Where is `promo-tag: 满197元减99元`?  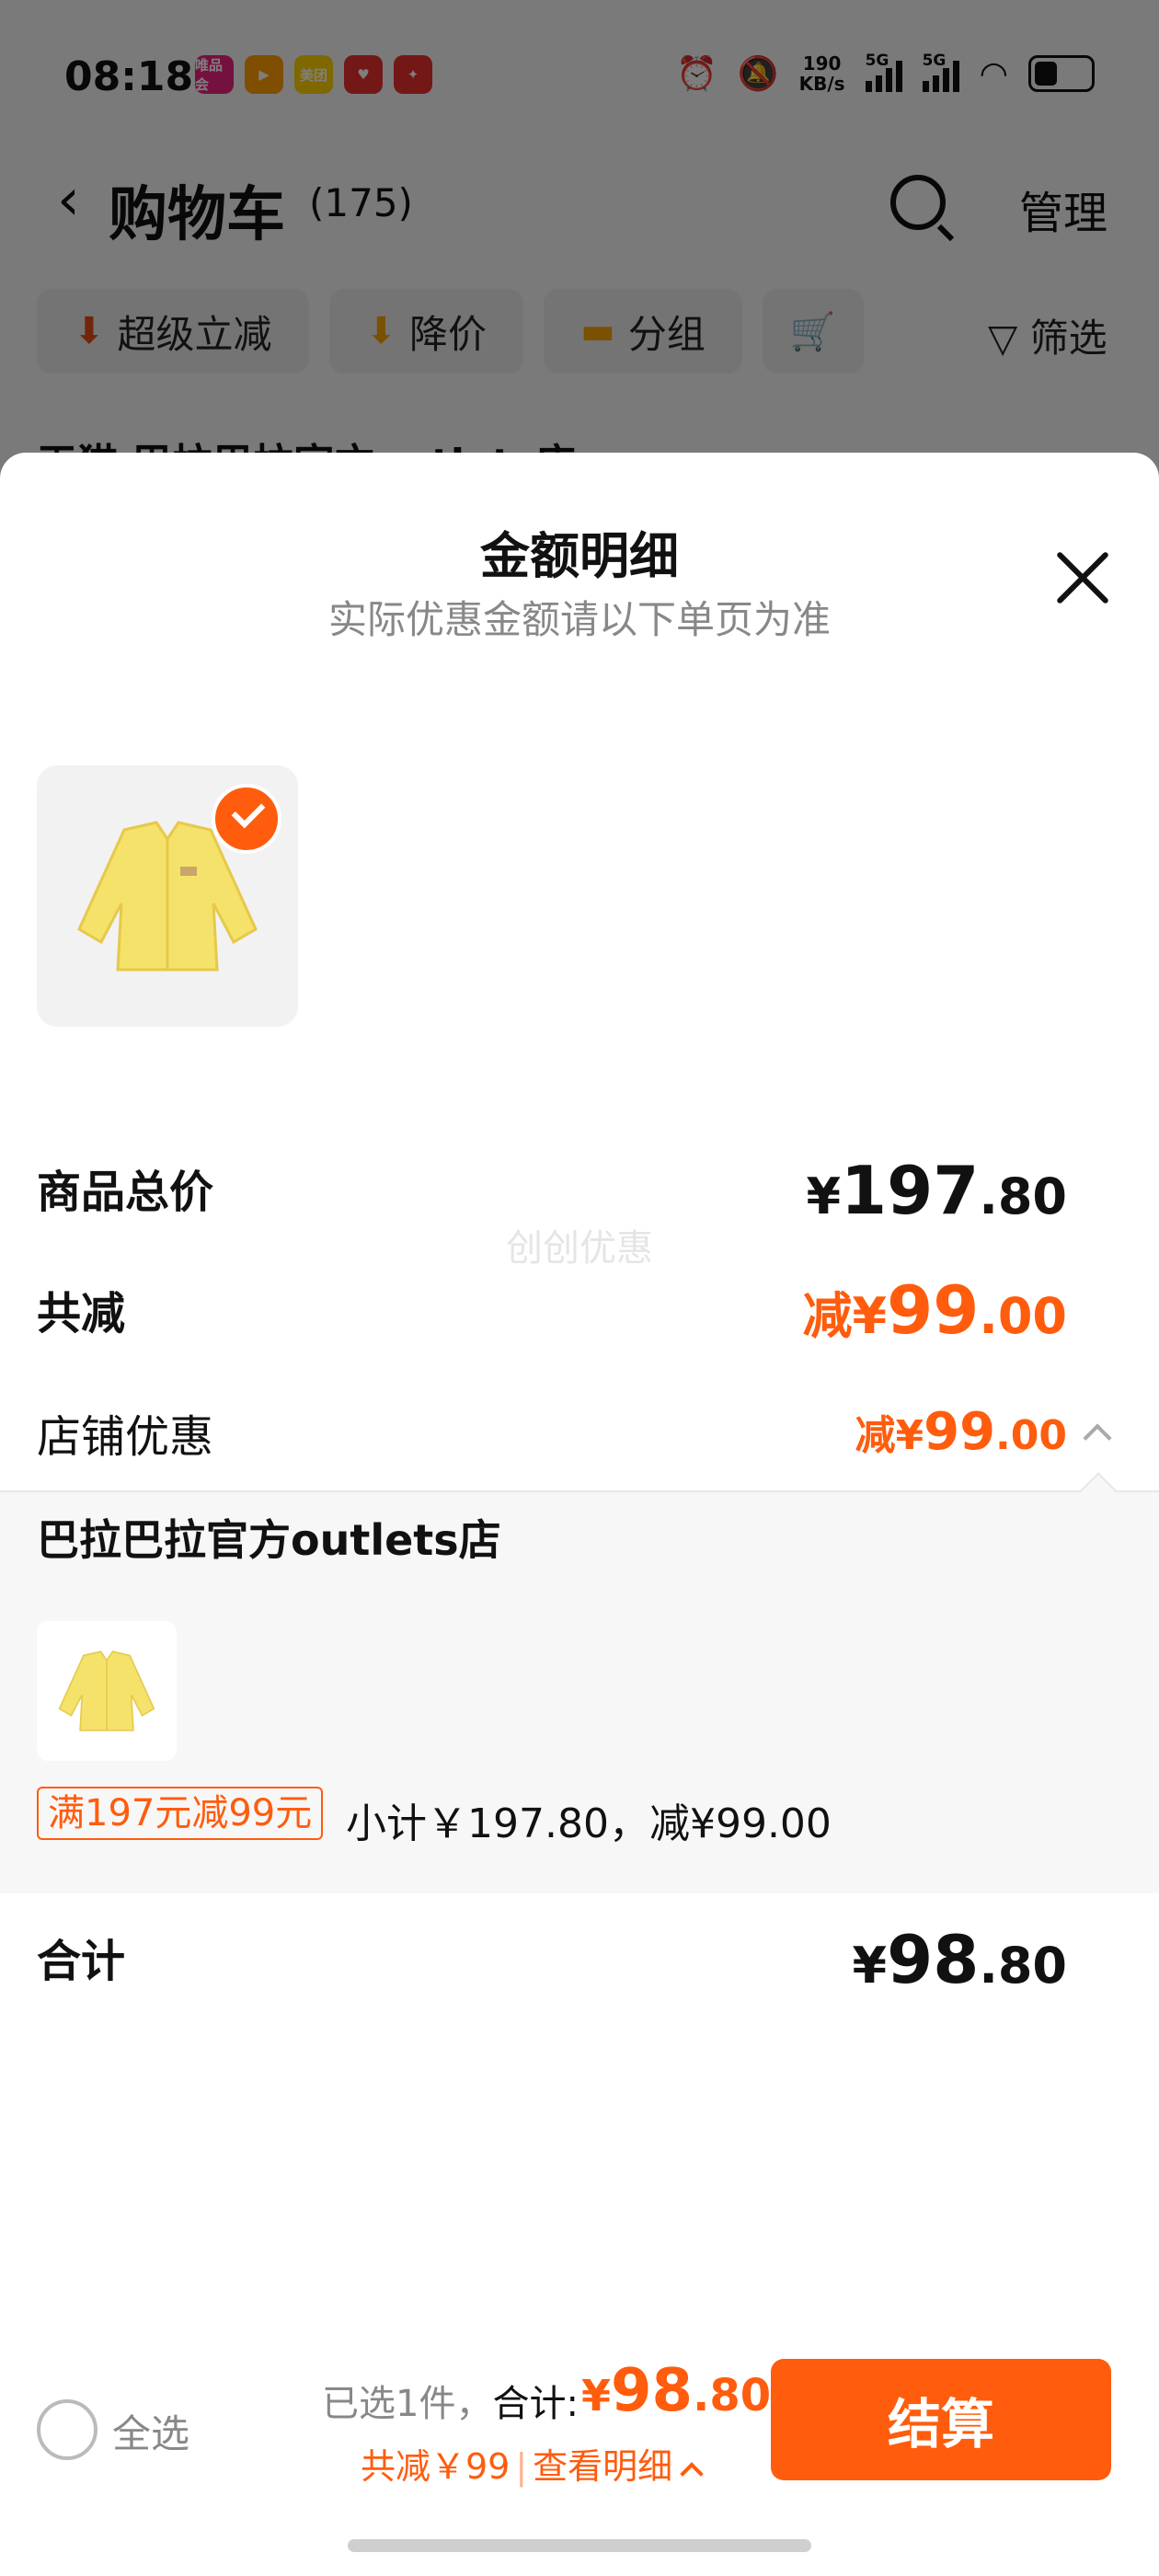 promo-tag: 满197元减99元 is located at coordinates (180, 1813).